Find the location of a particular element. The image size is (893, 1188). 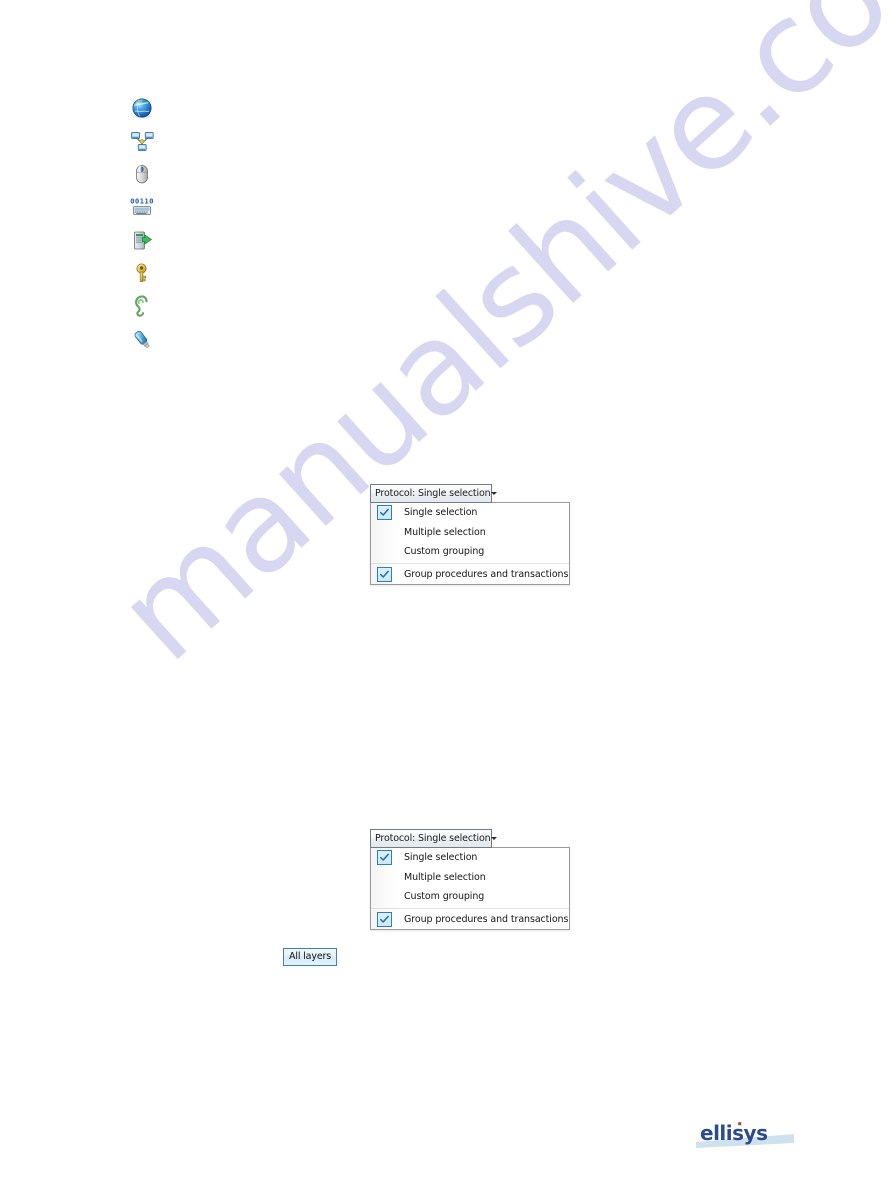

keyboard-icon: 00110 is located at coordinates (144, 208).